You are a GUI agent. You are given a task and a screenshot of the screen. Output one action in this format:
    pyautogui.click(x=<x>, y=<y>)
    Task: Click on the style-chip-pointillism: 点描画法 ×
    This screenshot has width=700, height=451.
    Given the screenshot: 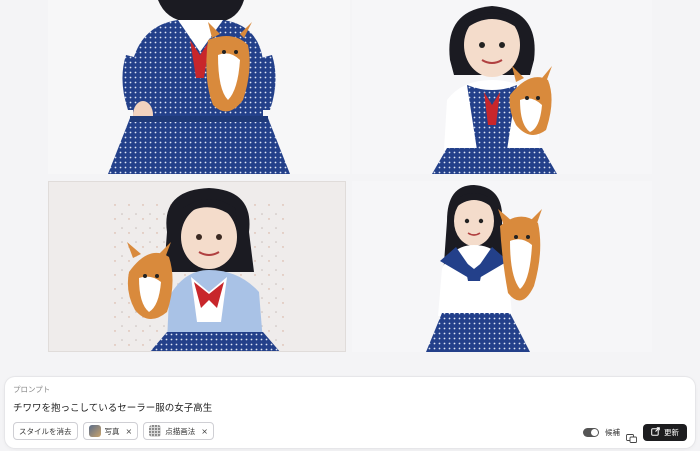 What is the action you would take?
    pyautogui.click(x=178, y=431)
    